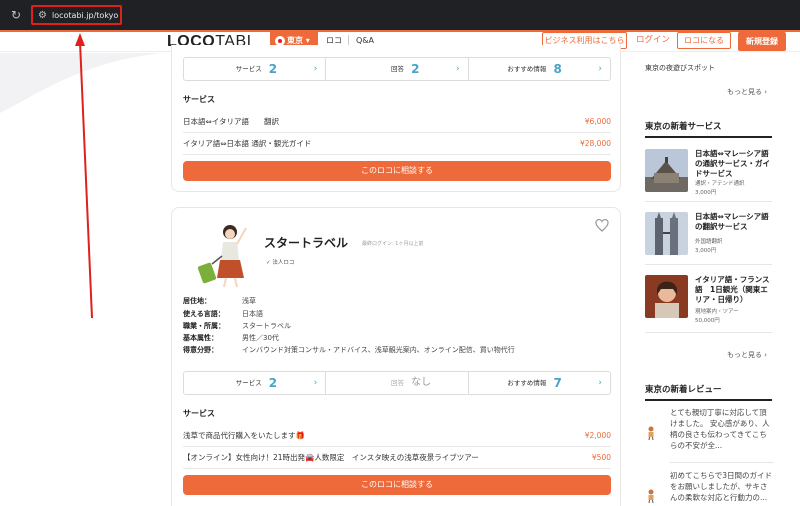 This screenshot has height=506, width=800. Describe the element at coordinates (704, 40) in the screenshot. I see `become-loco-button: ロコになる` at that location.